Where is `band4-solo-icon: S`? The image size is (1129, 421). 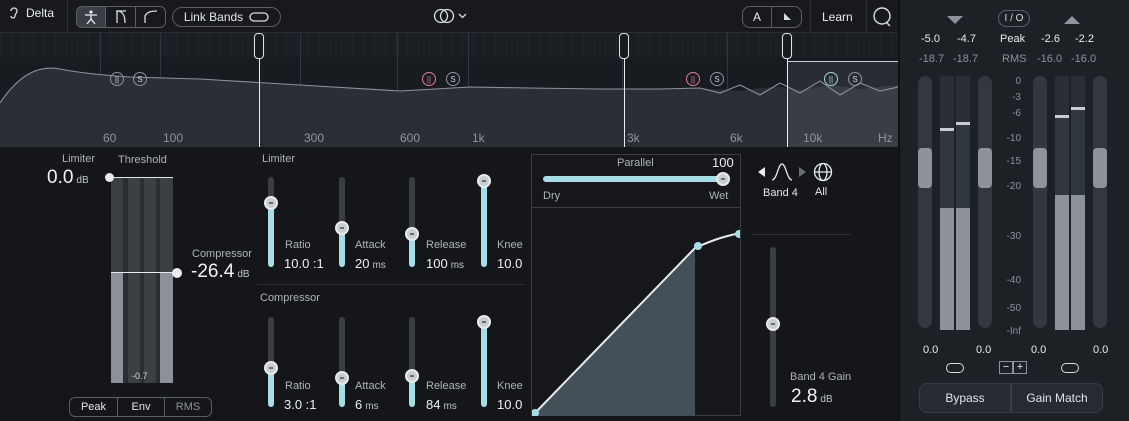 band4-solo-icon: S is located at coordinates (855, 79).